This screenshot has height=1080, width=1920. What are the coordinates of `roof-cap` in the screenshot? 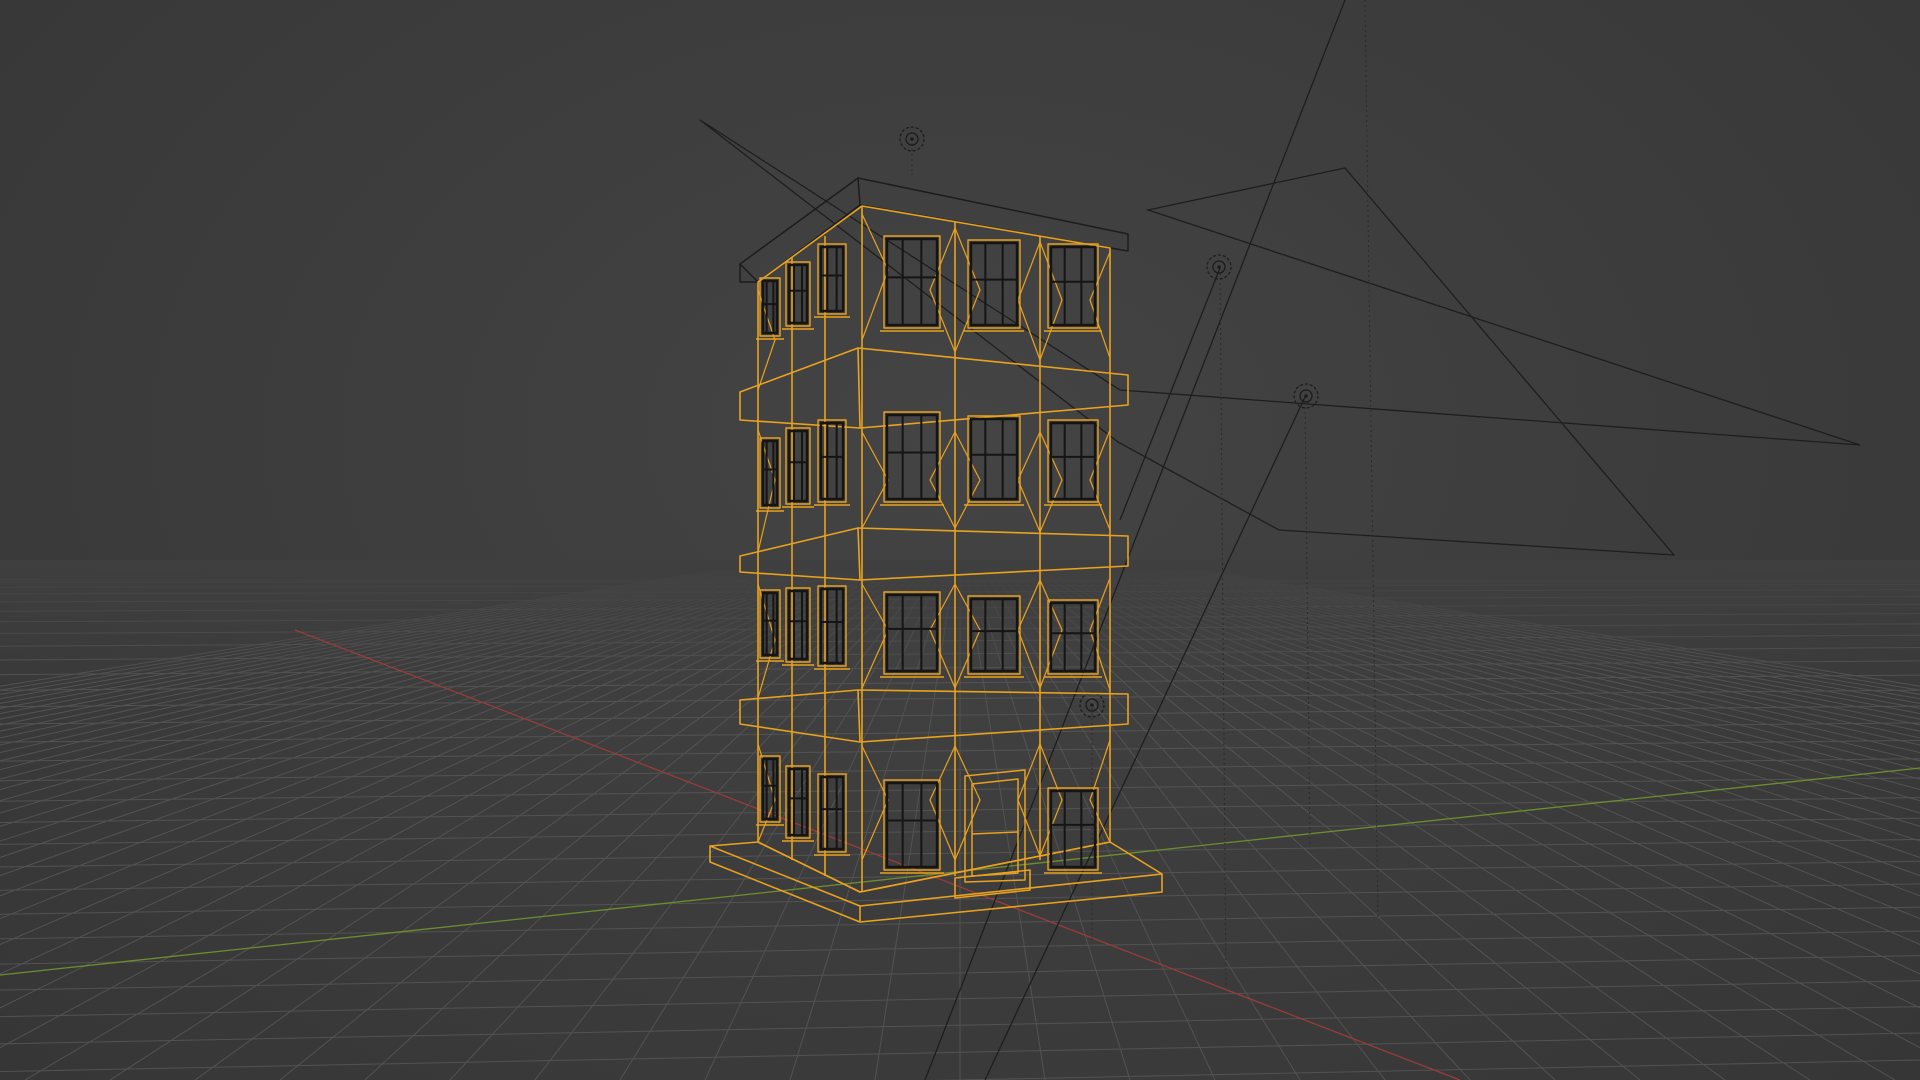 It's located at (934, 230).